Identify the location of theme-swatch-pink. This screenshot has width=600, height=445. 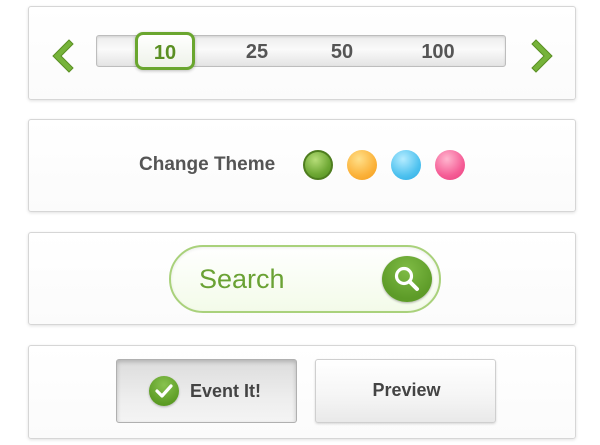
(450, 165).